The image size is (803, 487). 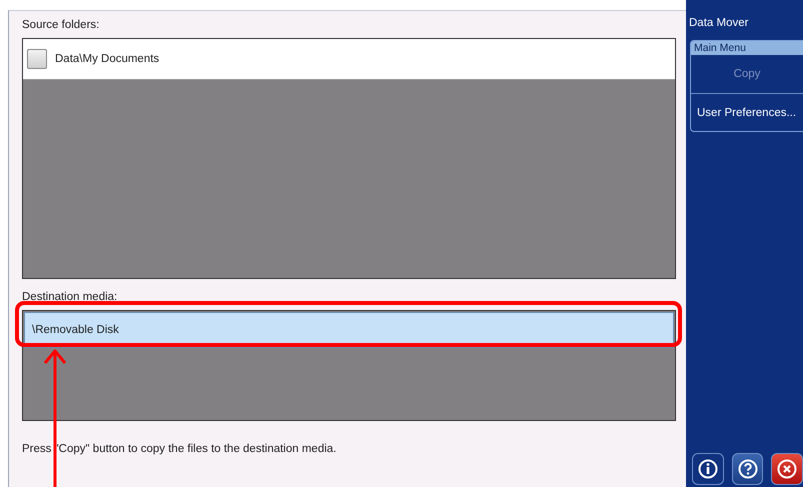 What do you see at coordinates (37, 59) in the screenshot?
I see `checkbox` at bounding box center [37, 59].